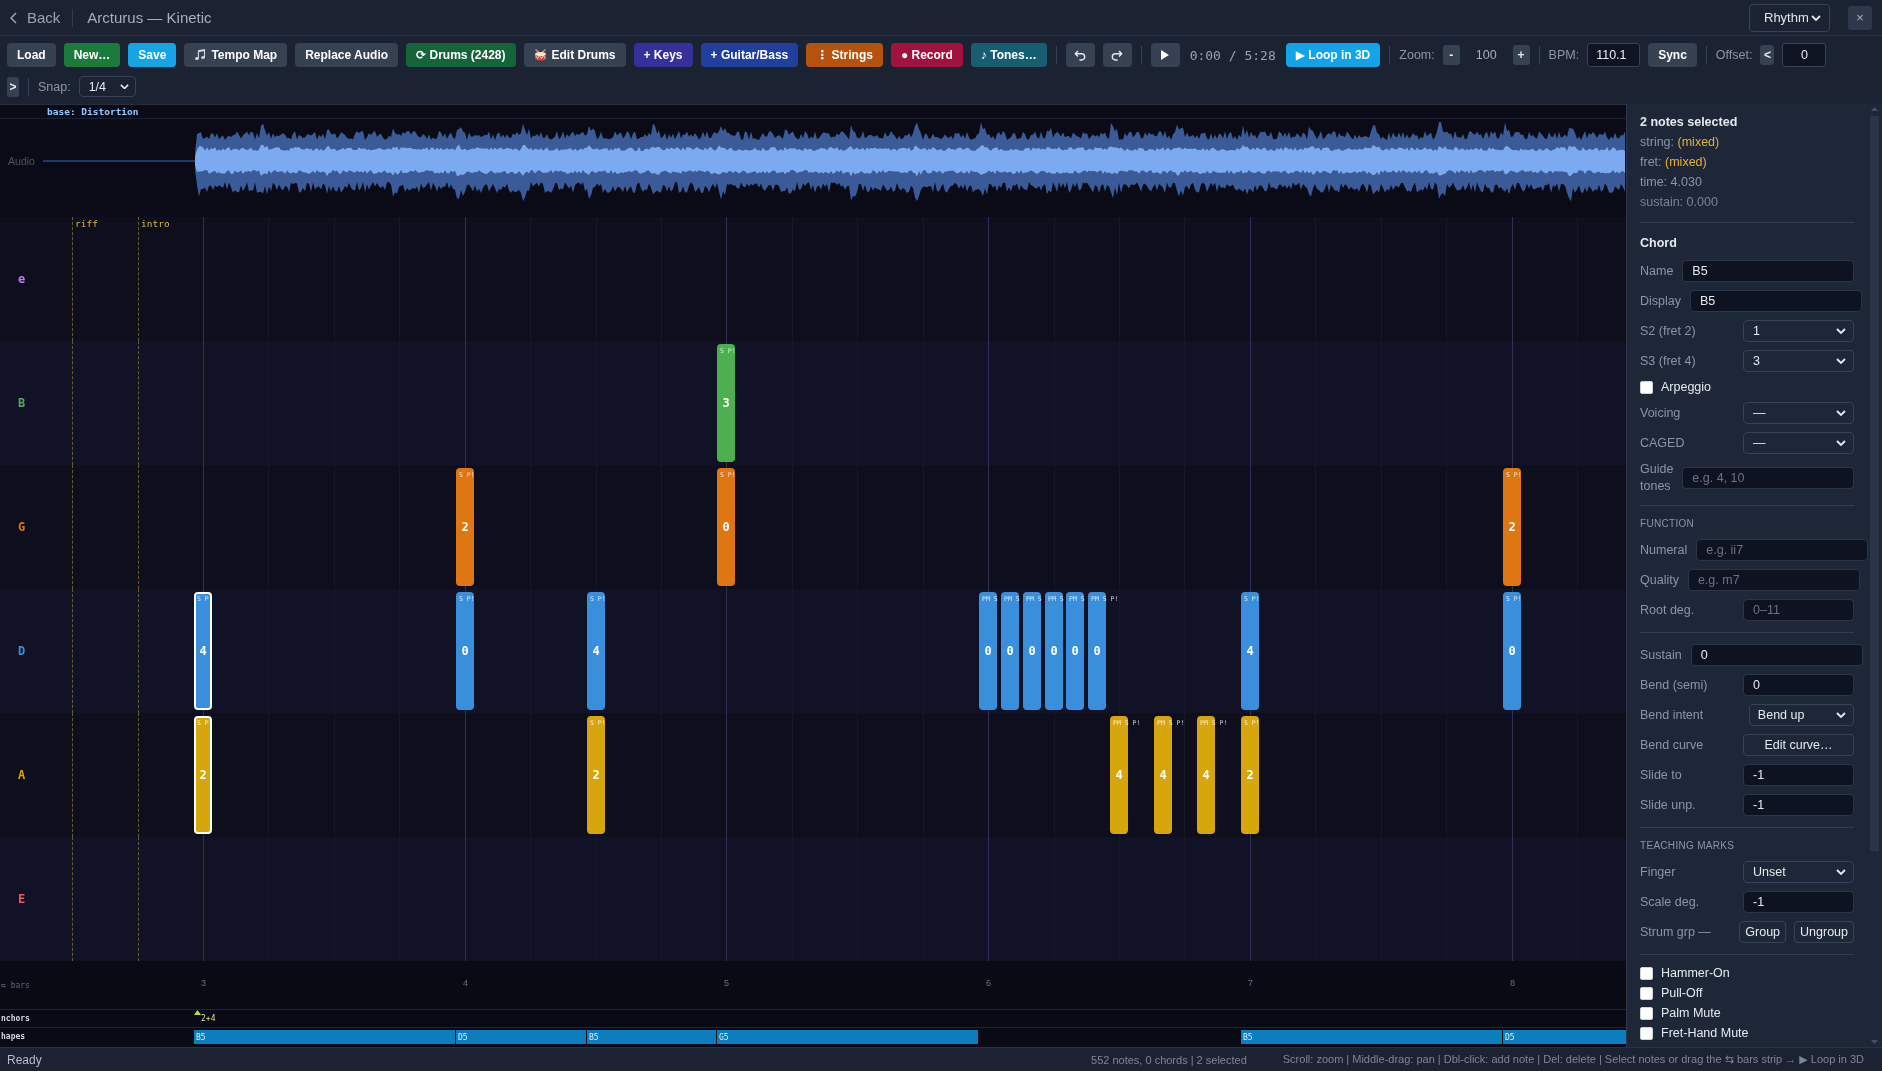  I want to click on snap-label: Snap:, so click(54, 86).